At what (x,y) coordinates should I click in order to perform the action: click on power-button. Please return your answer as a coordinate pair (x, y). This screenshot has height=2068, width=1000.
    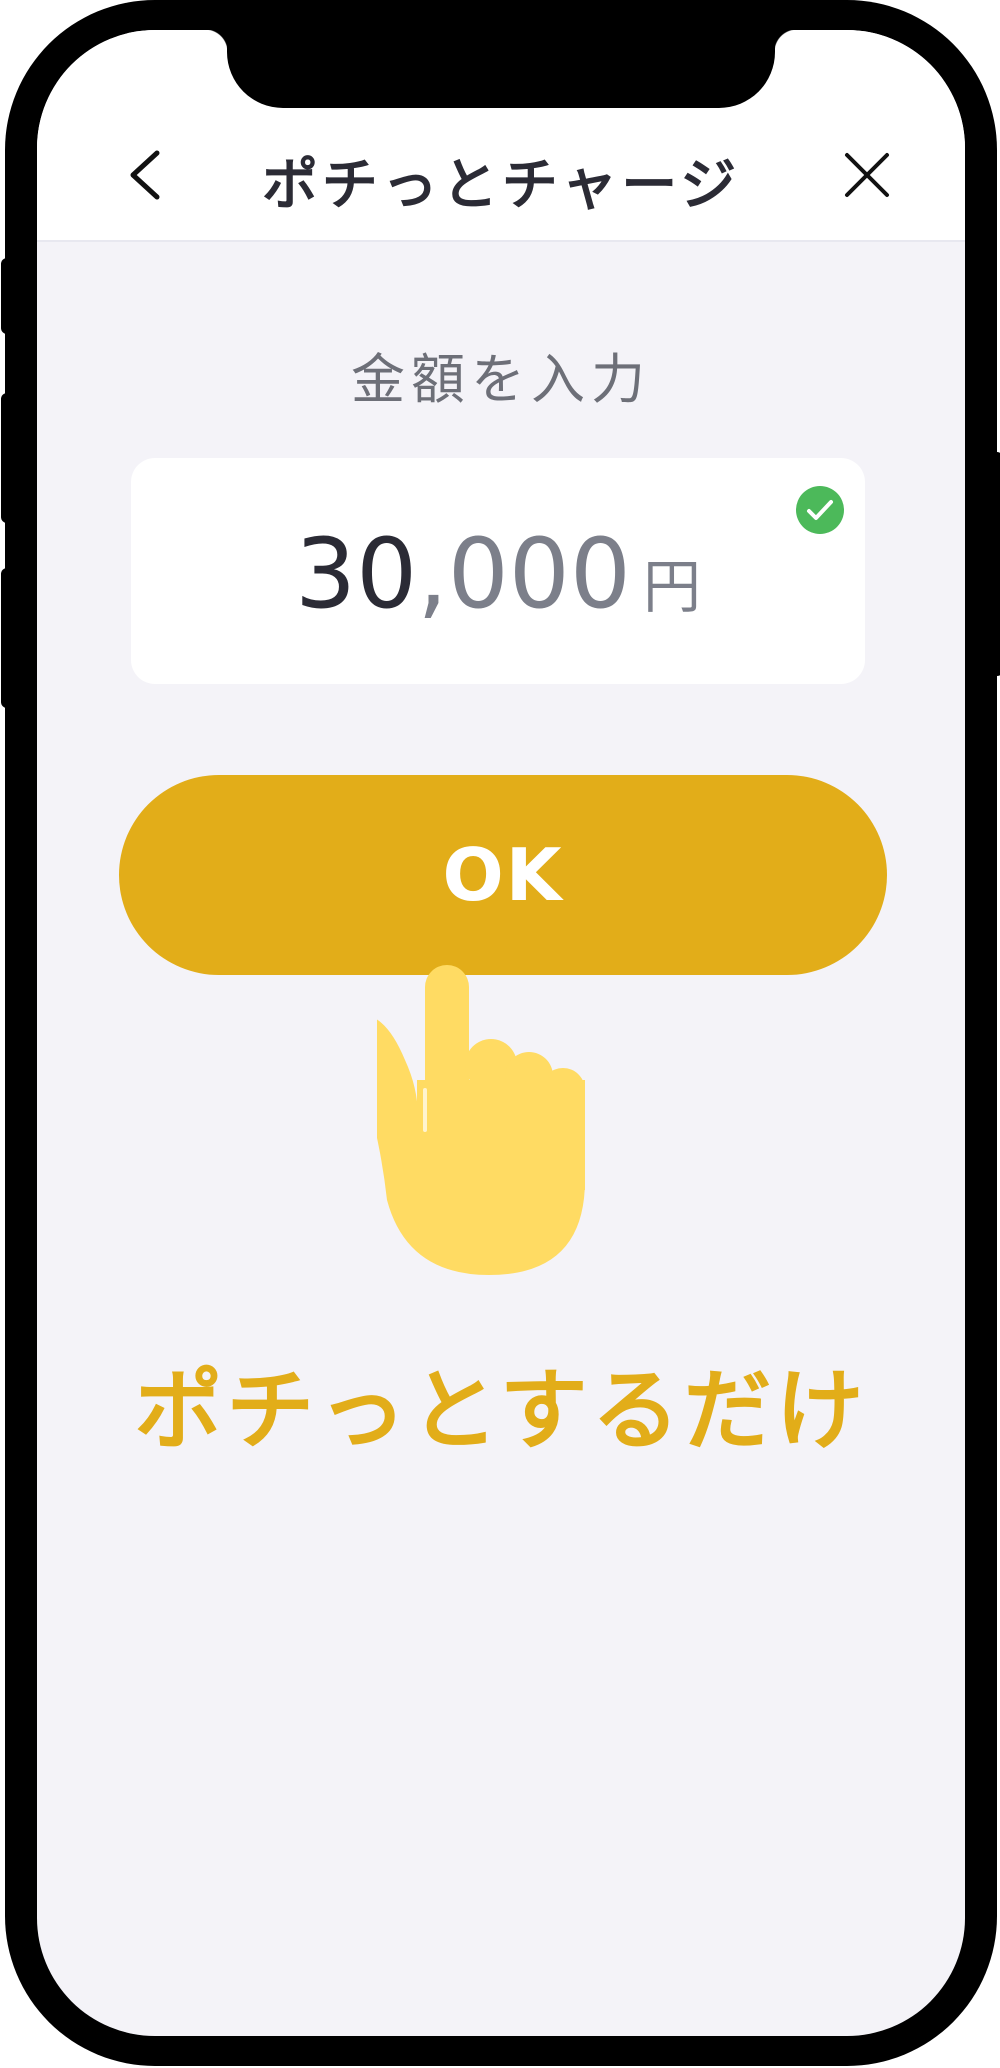
    Looking at the image, I should click on (995, 564).